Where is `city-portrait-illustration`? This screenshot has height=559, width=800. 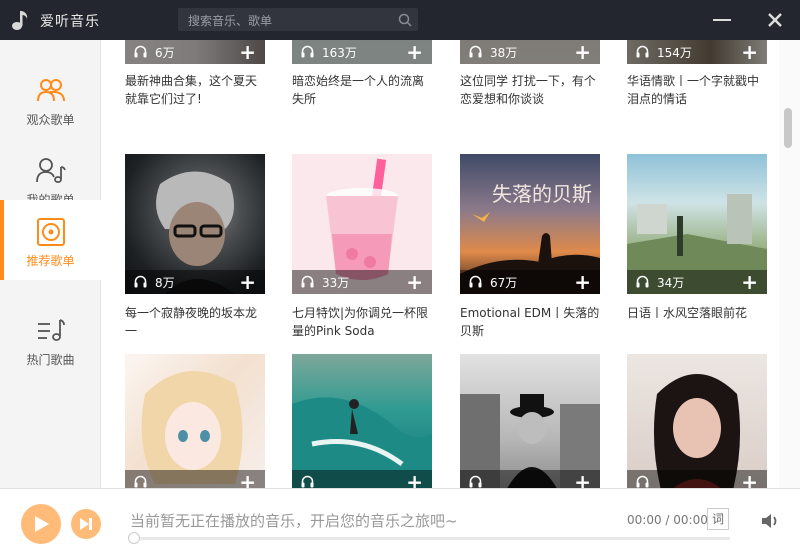
city-portrait-illustration is located at coordinates (530, 441).